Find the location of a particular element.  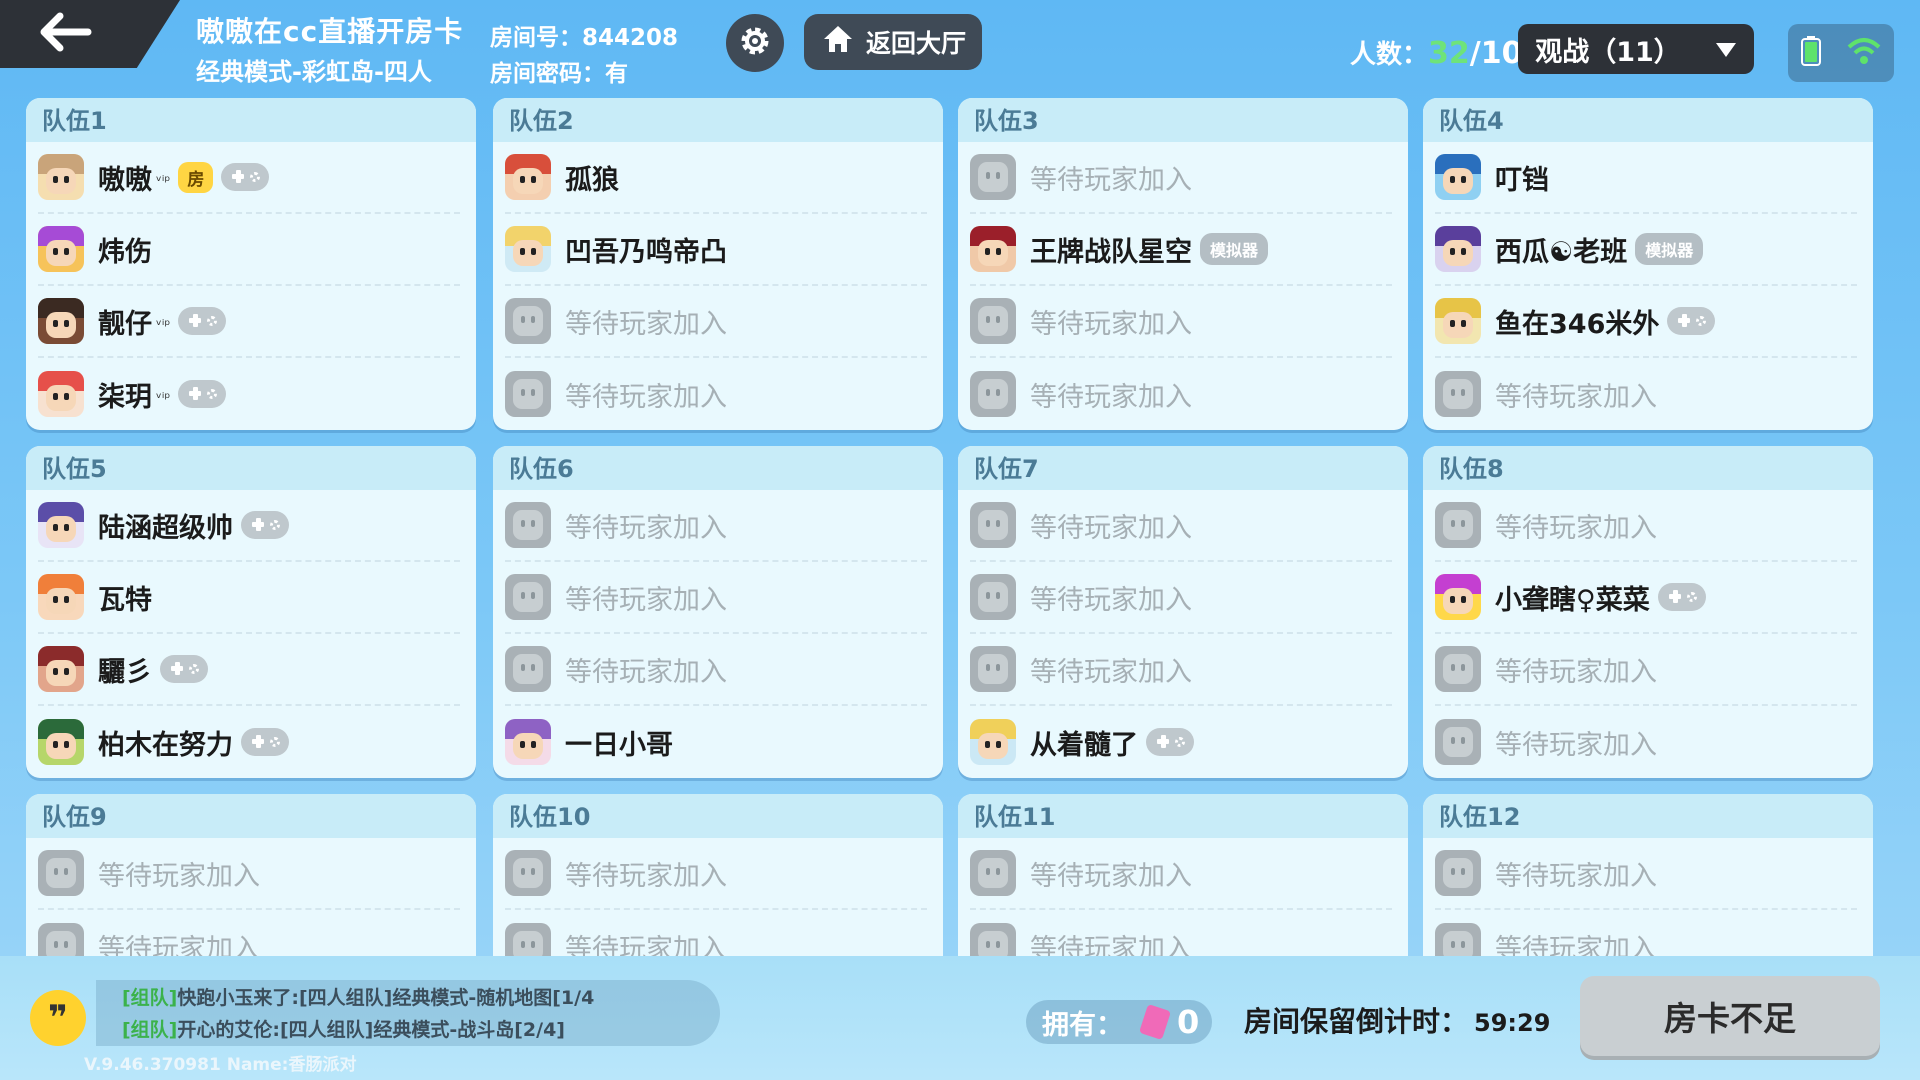

room-password: 房间密码：有 is located at coordinates (559, 74).